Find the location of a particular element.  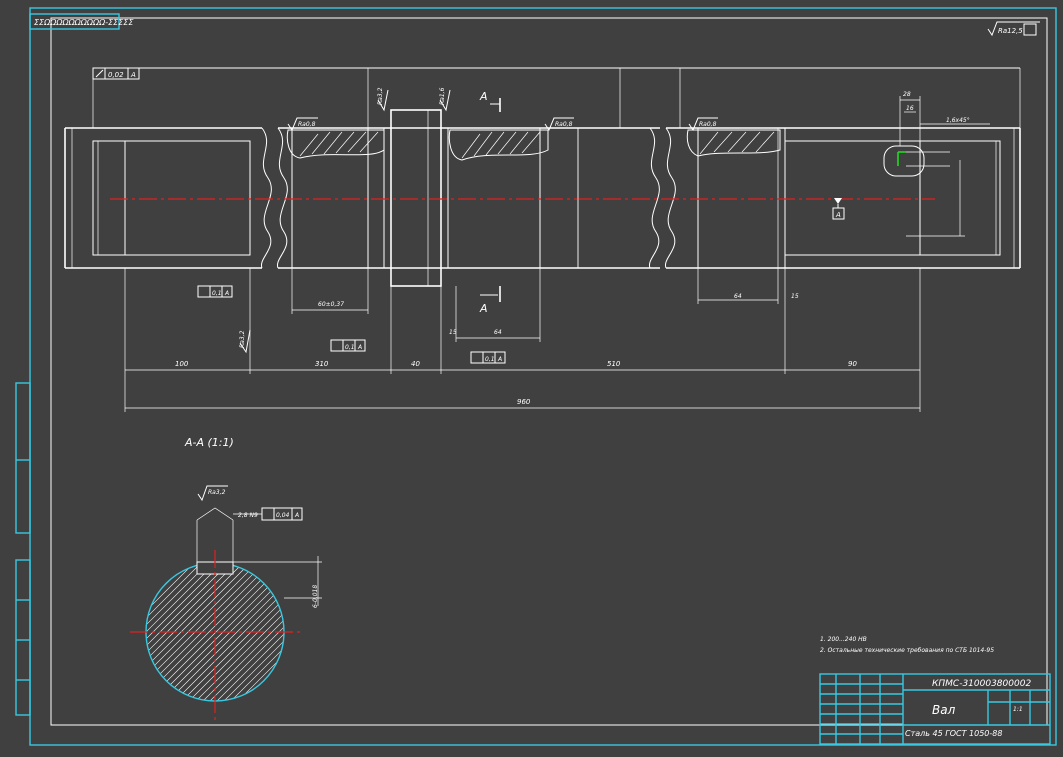

datum-a: А is located at coordinates (838, 209).